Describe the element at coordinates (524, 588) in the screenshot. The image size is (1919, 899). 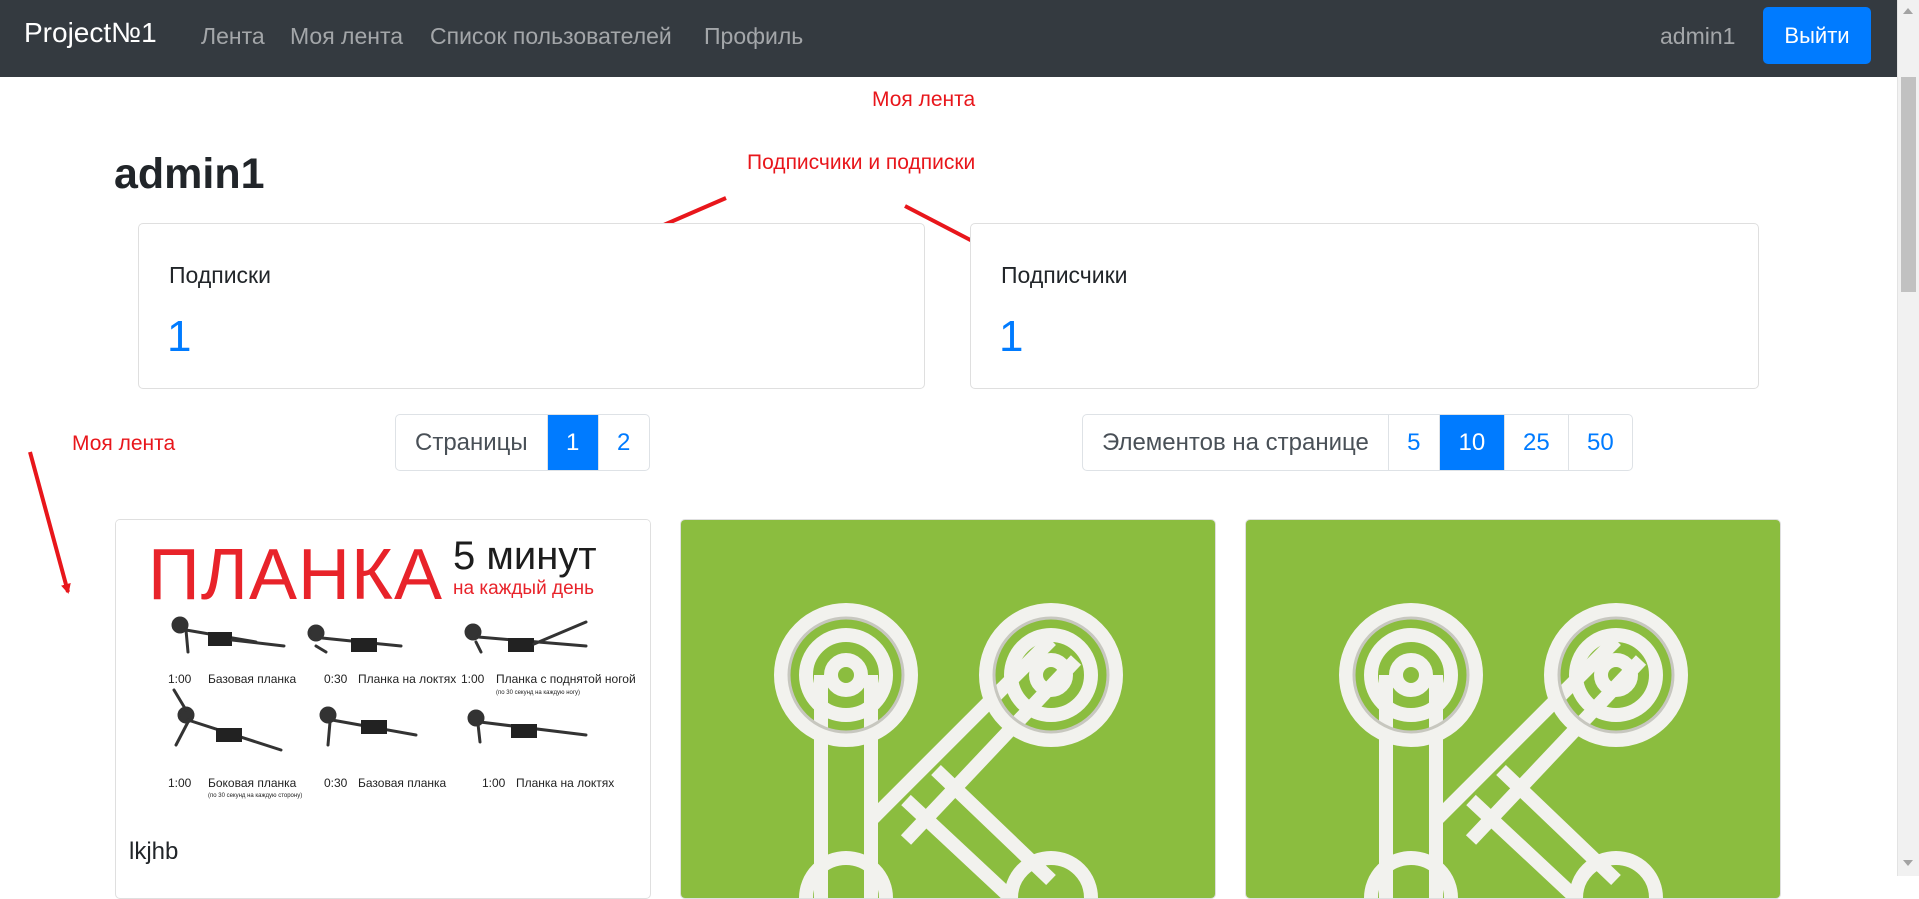
I see `plank-subtitle-2: на каждый день` at that location.